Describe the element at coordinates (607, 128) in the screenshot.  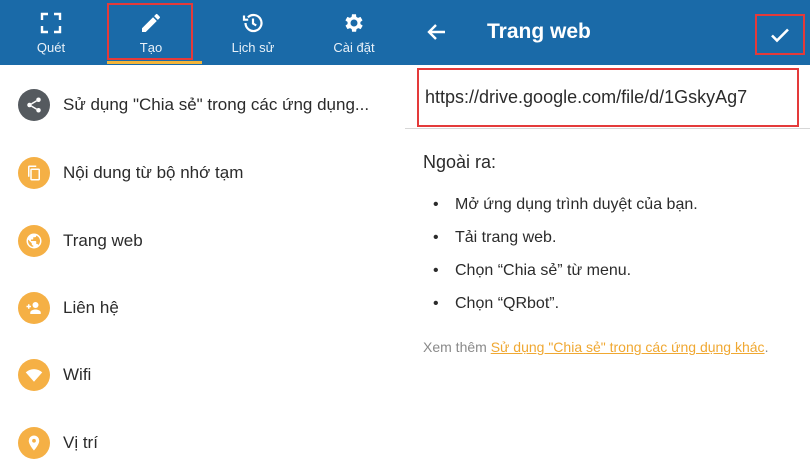
I see `input-underline` at that location.